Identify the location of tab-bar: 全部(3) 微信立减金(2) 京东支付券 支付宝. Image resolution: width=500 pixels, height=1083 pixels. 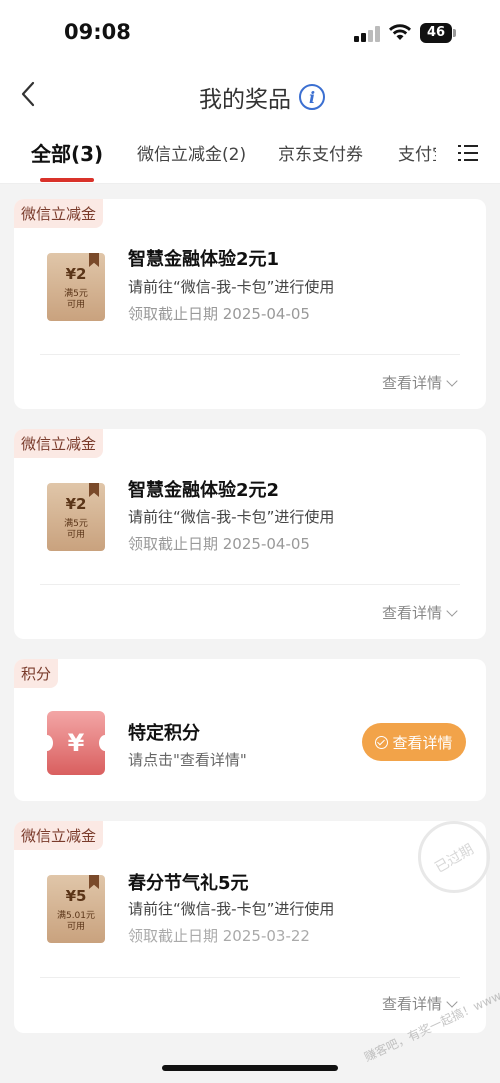
(250, 155).